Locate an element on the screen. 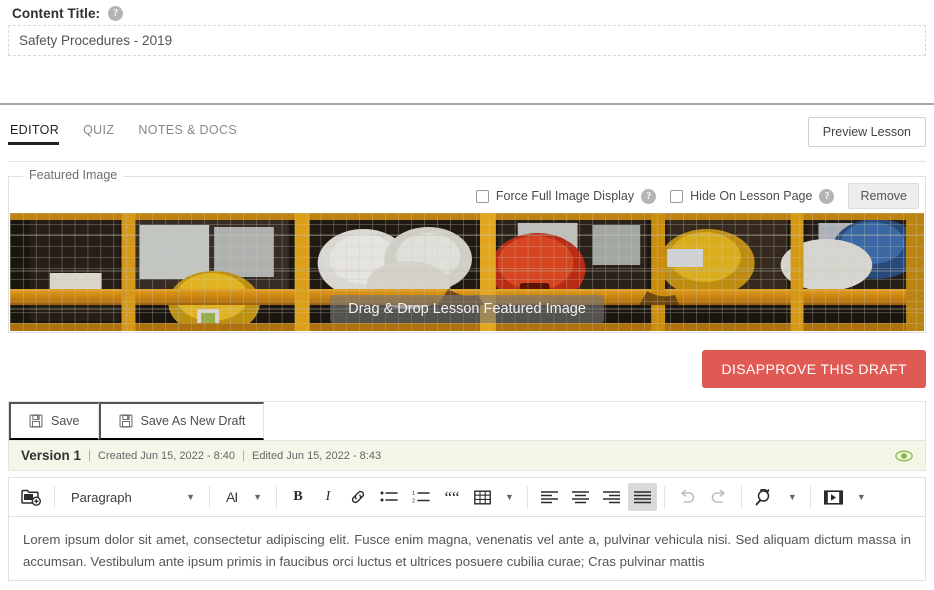  align-right-icon is located at coordinates (611, 497).